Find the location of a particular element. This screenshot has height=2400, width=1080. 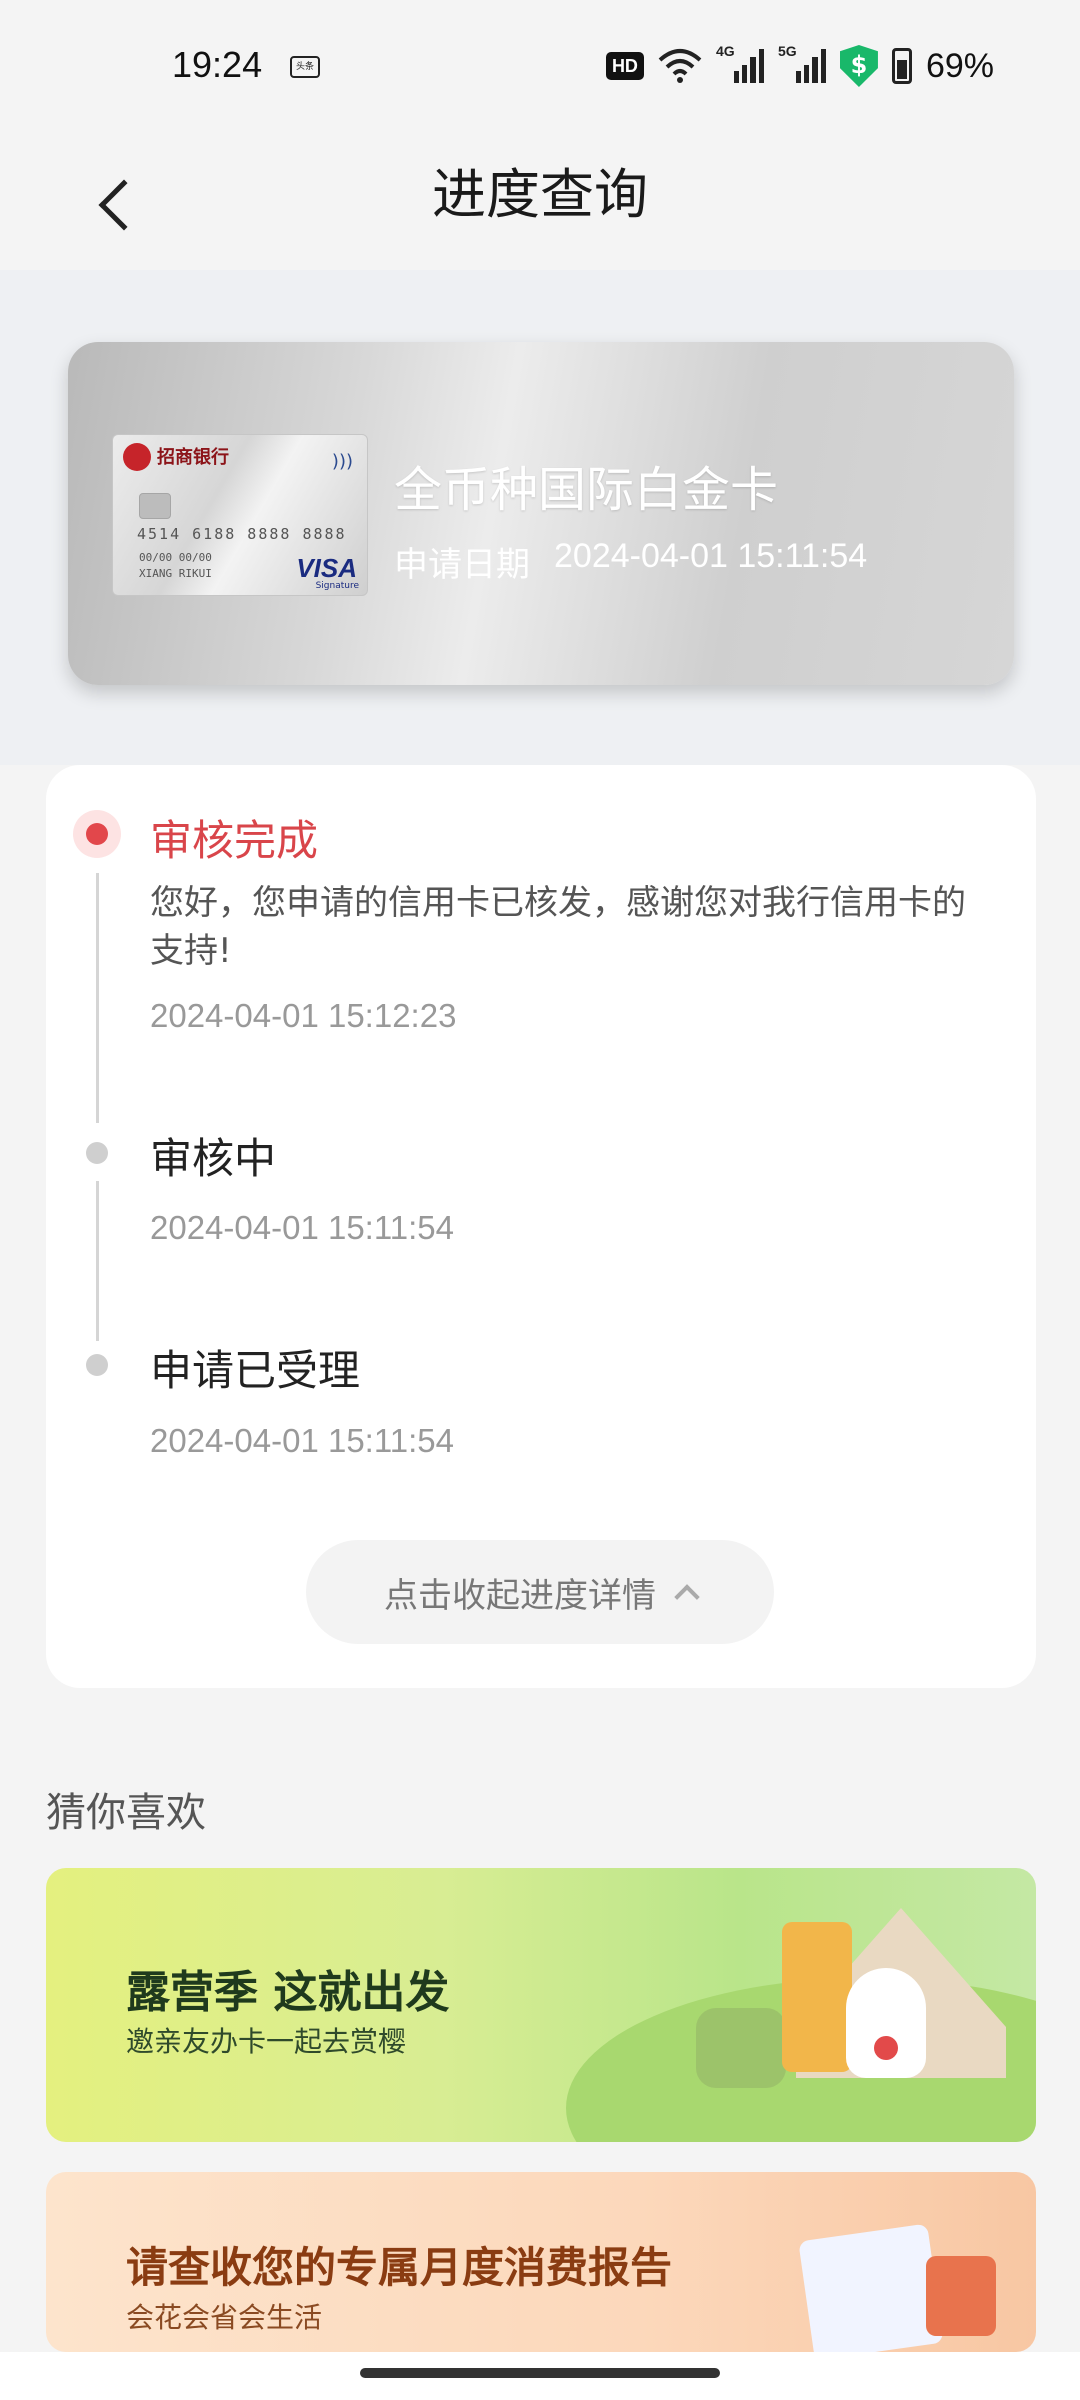

collapse-progress-button: 点击收起进度详情 is located at coordinates (540, 1592).